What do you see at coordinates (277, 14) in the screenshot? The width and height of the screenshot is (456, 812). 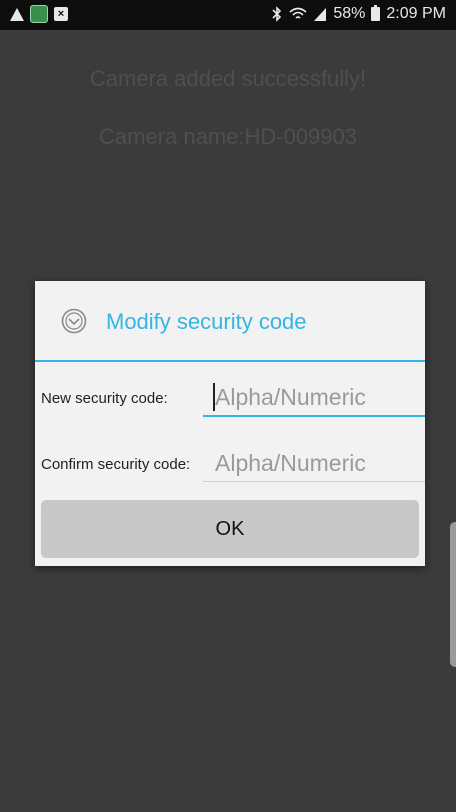 I see `bluetooth-icon` at bounding box center [277, 14].